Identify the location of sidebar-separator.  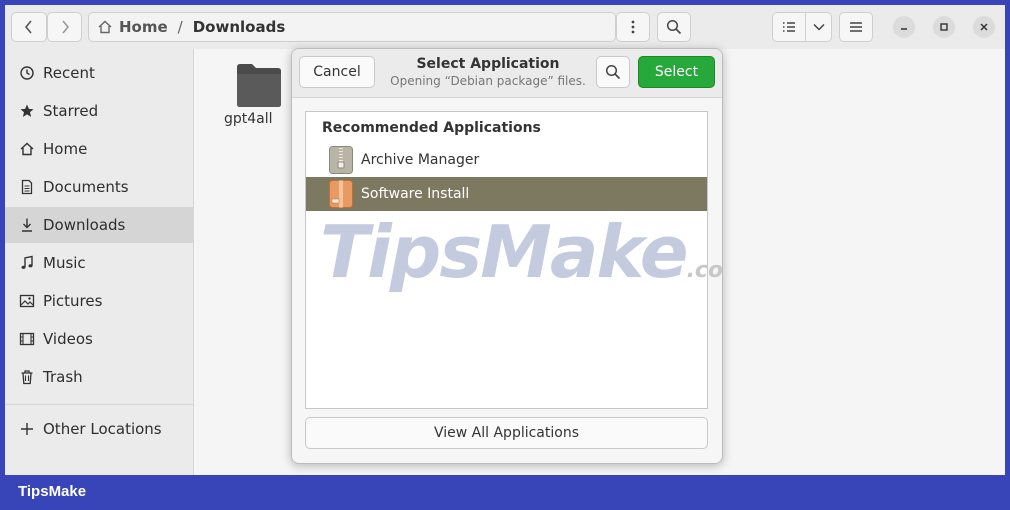
(99, 404).